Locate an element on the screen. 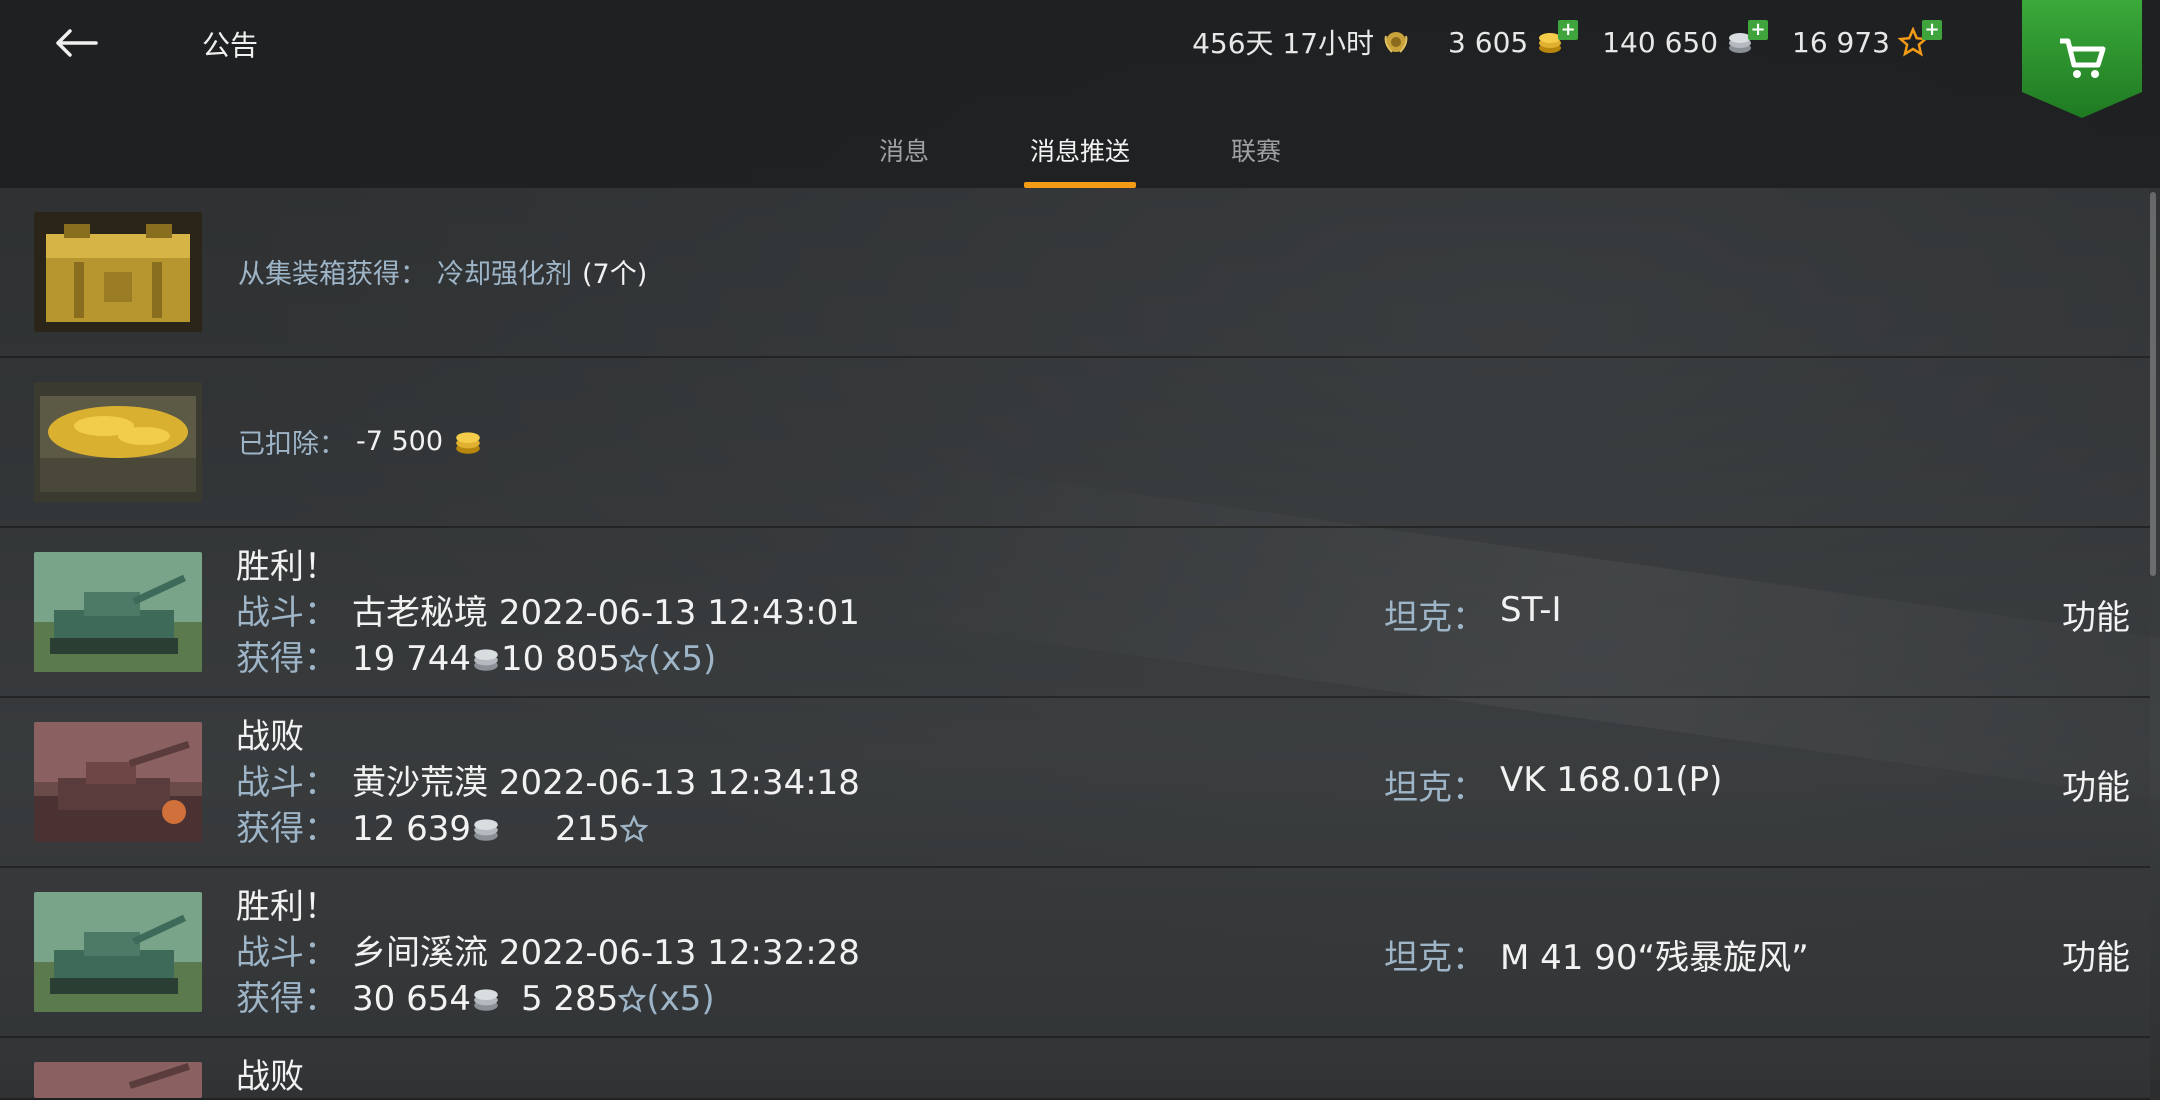 The image size is (2160, 1100). earnings-line: 获得： 19 744 10 805 (x5) is located at coordinates (548, 659).